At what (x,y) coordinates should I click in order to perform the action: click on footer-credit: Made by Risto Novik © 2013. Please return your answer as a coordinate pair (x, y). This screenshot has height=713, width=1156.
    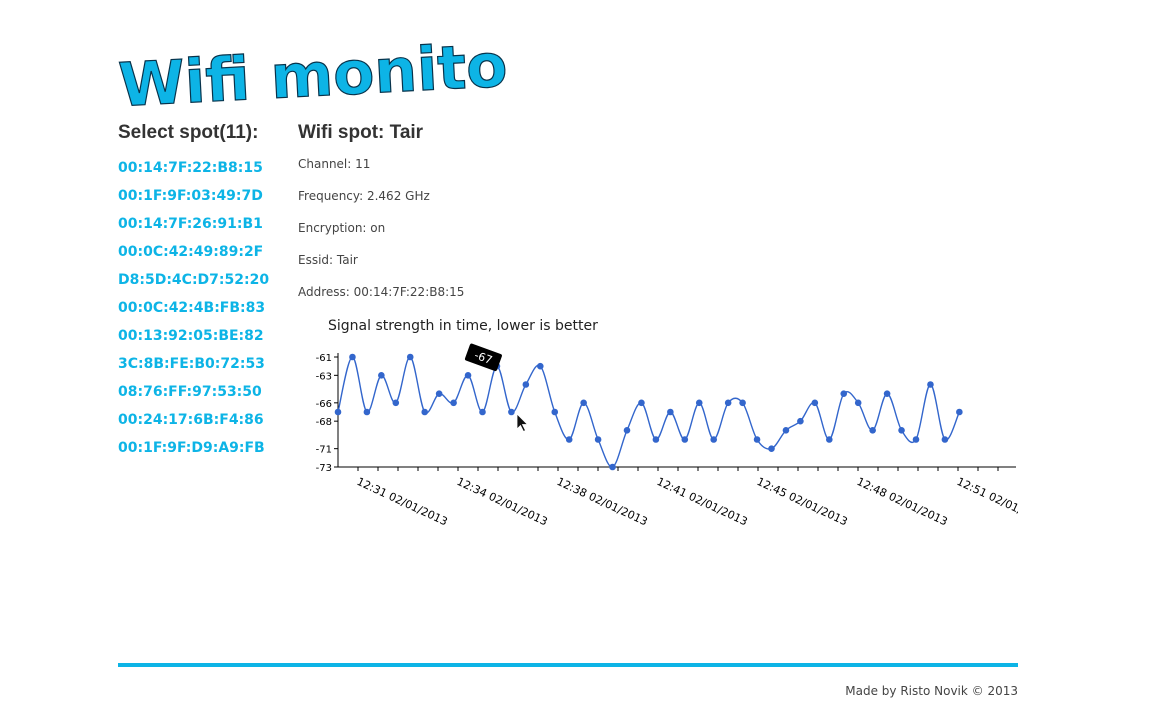
    Looking at the image, I should click on (931, 691).